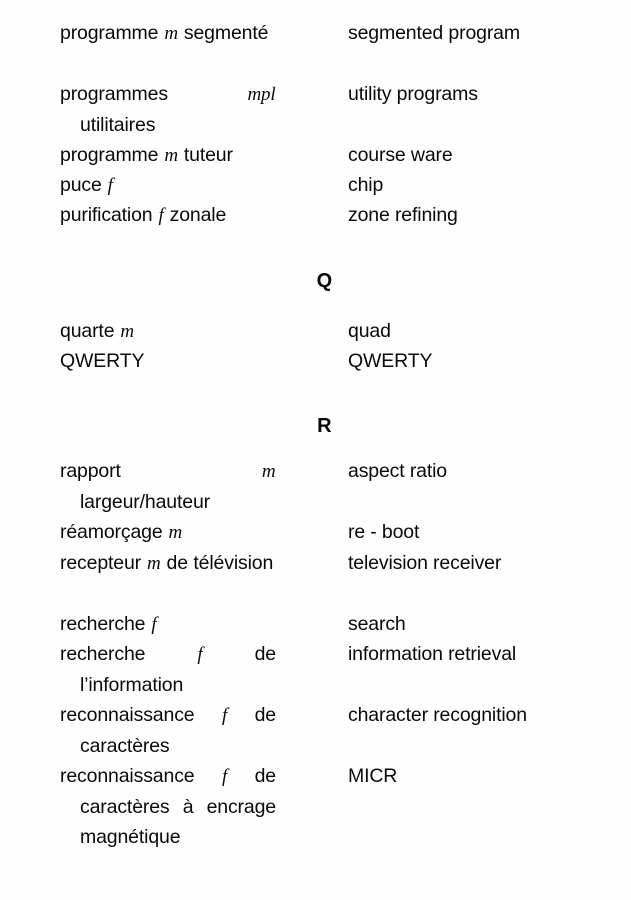  What do you see at coordinates (168, 331) in the screenshot?
I see `french-term: quarte m` at bounding box center [168, 331].